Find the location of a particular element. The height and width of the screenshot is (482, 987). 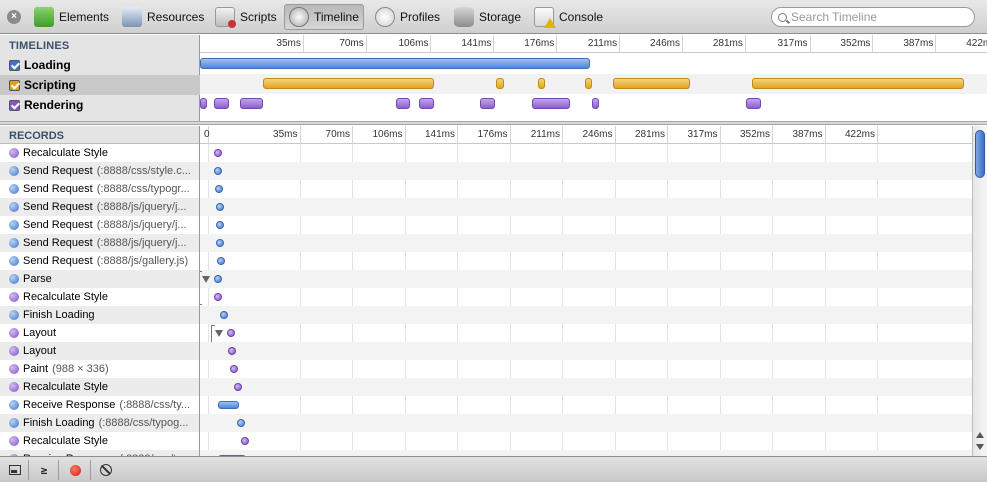

ruler-tick-label: 211ms is located at coordinates (545, 134).